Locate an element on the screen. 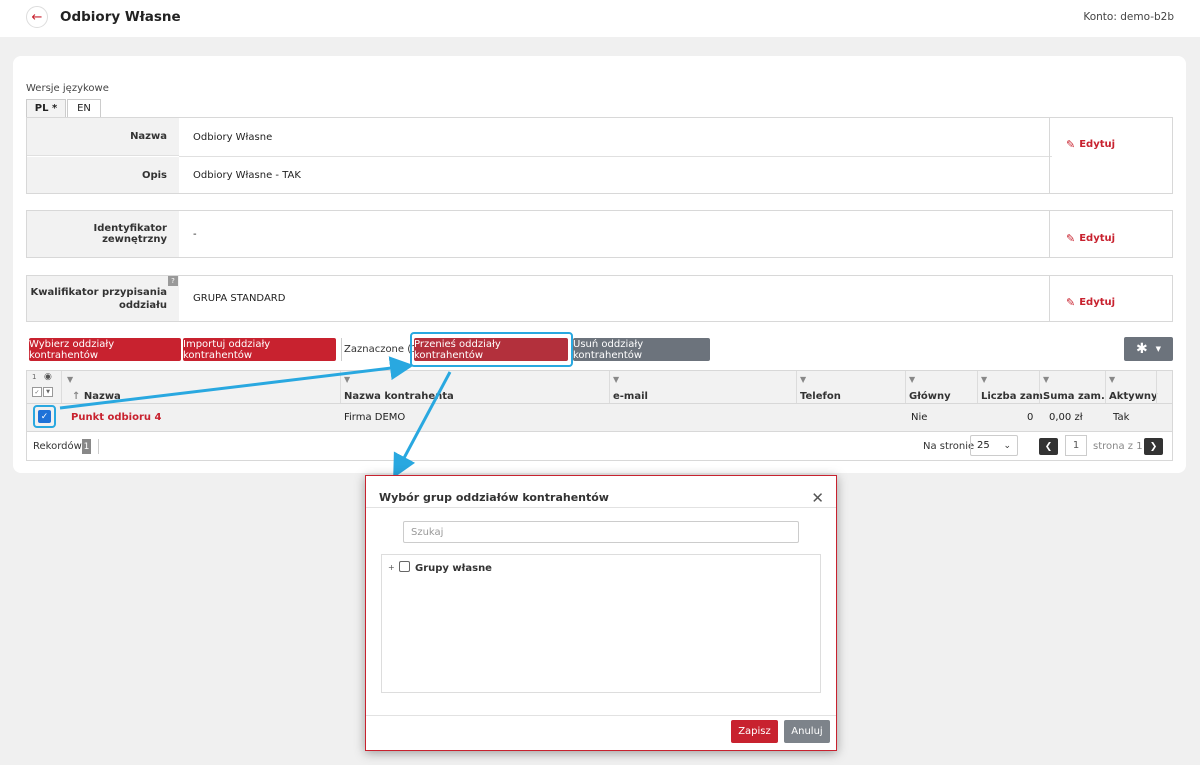 The height and width of the screenshot is (765, 1200). qualifier-label: Kwalifikator przypisania oddziału is located at coordinates (103, 298).